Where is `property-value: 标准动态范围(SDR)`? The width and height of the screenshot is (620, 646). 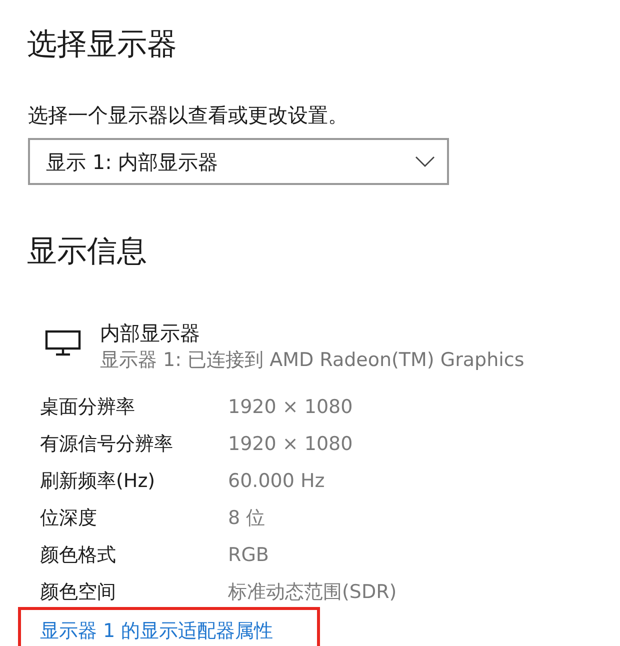 property-value: 标准动态范围(SDR) is located at coordinates (312, 592).